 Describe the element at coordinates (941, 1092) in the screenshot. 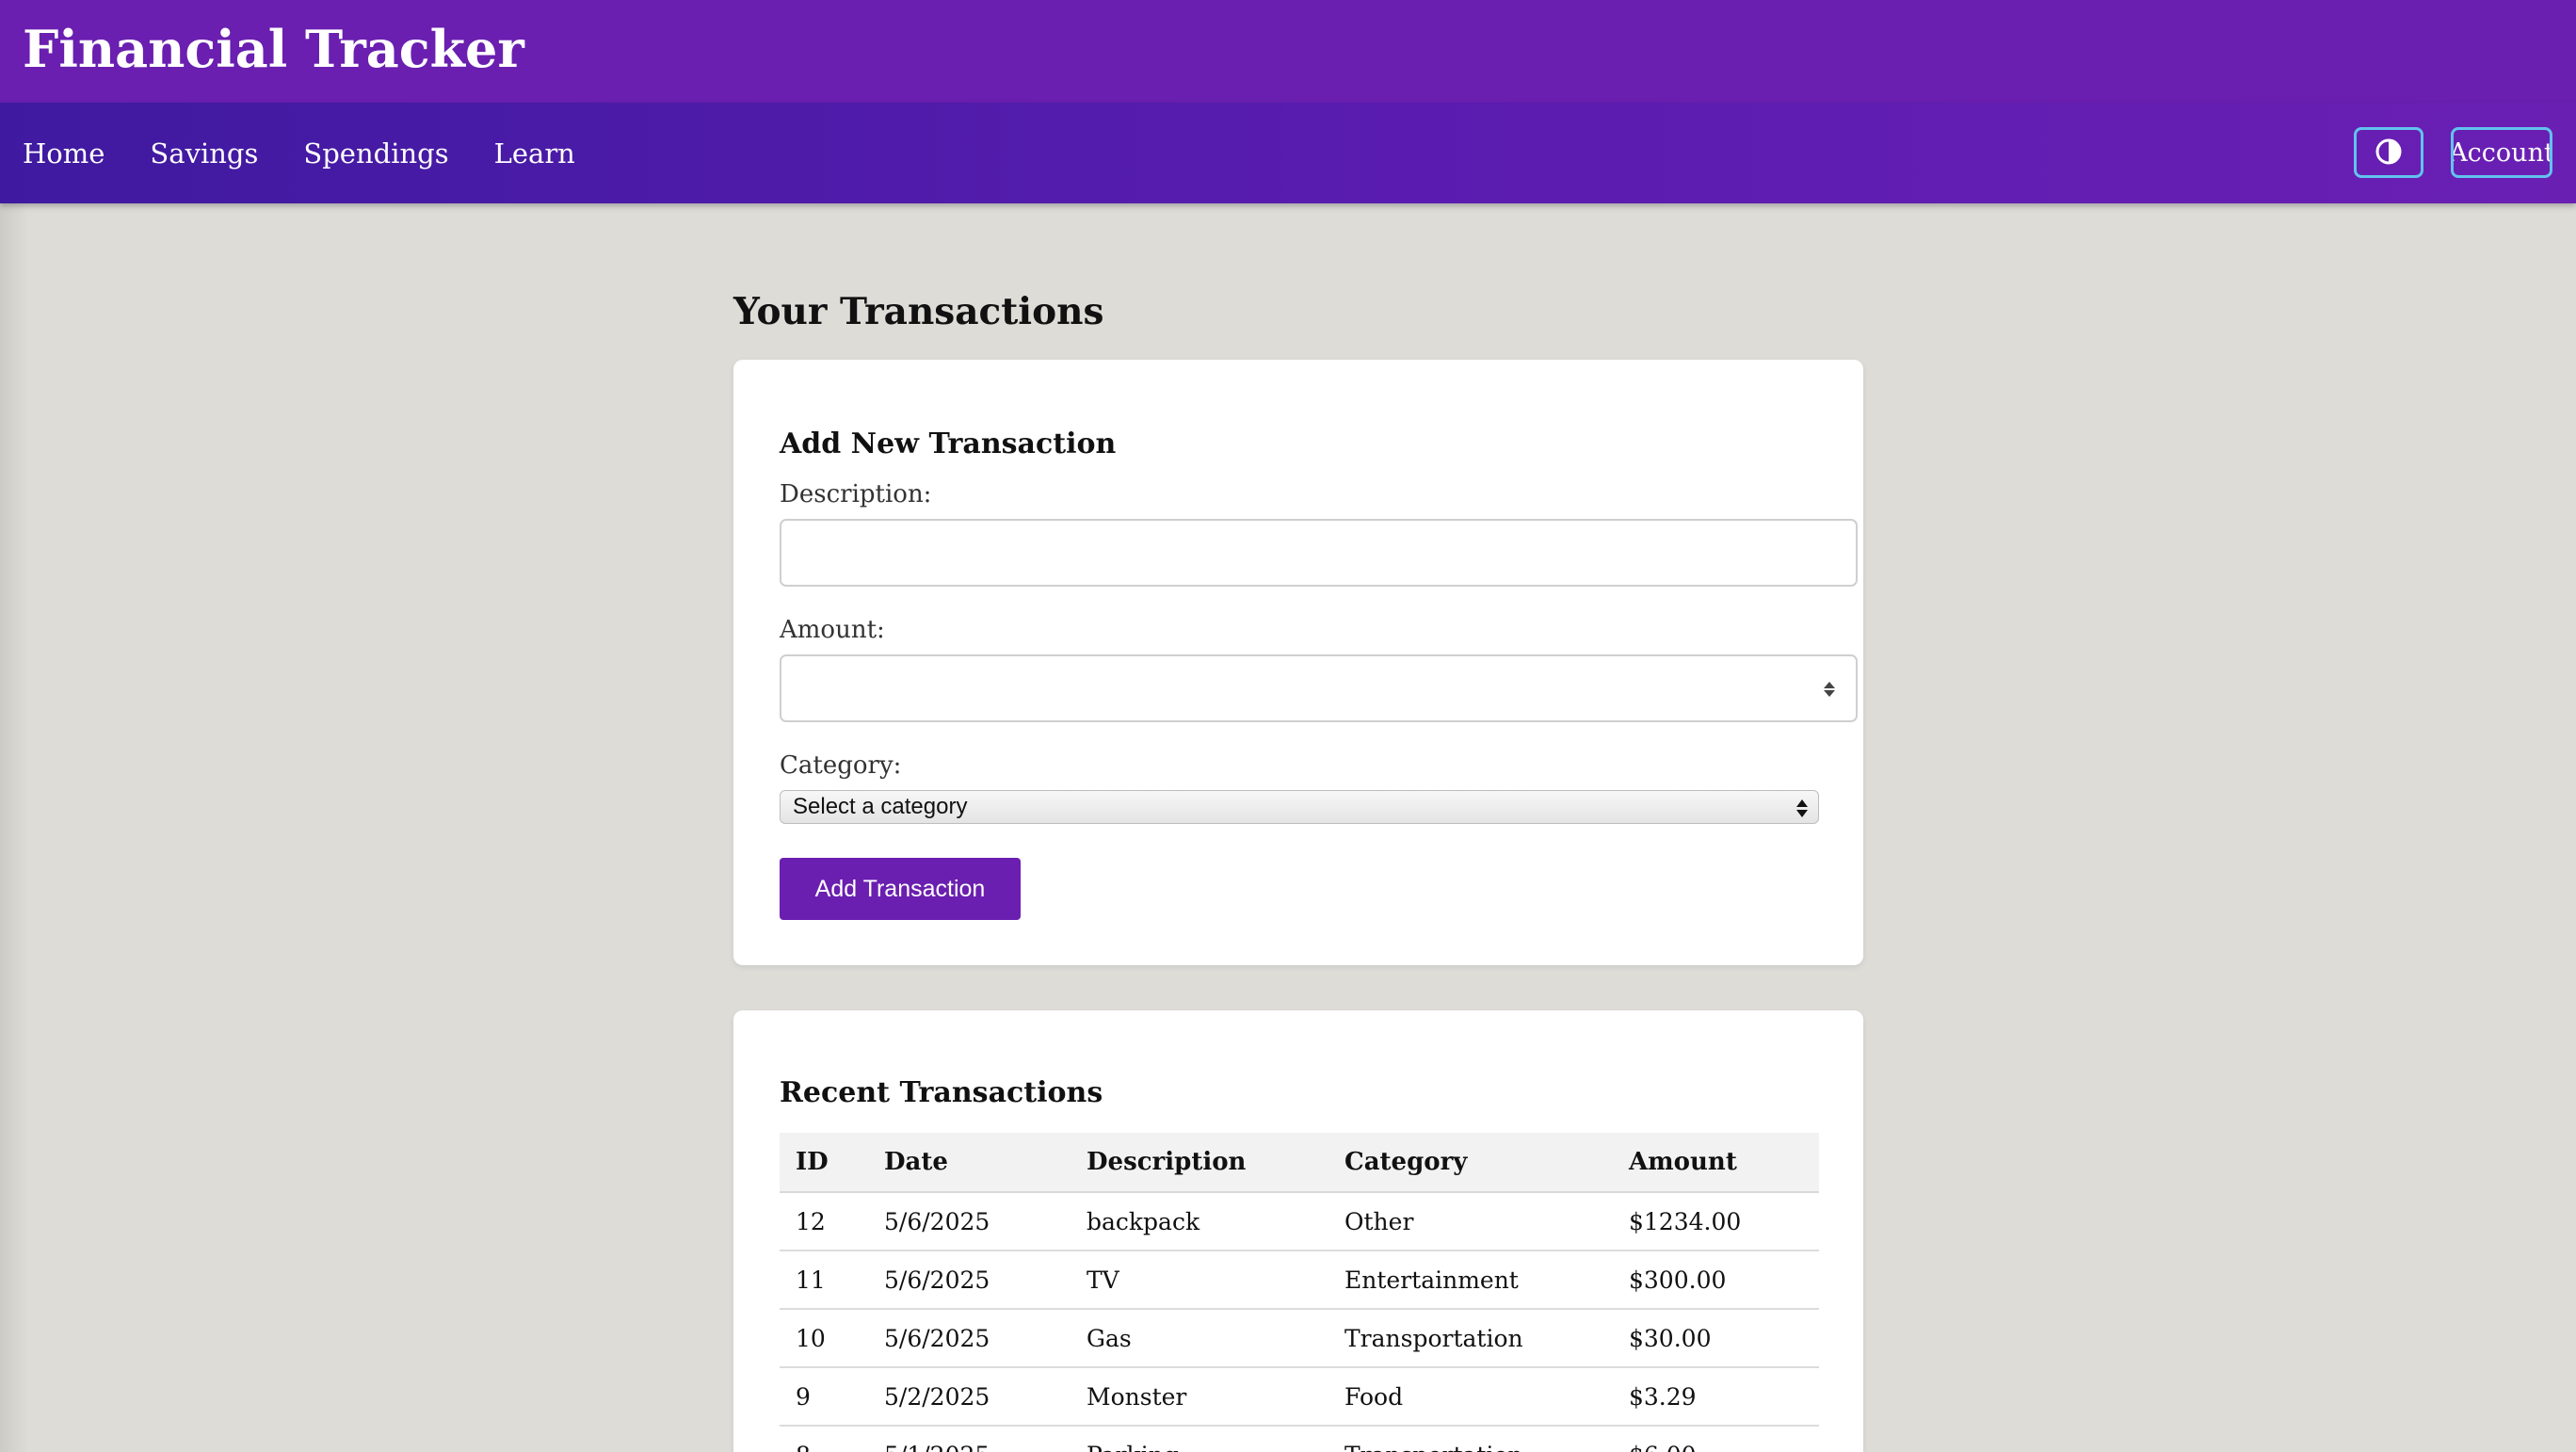

I see `recent-transactions-title: Recent Transactions` at that location.